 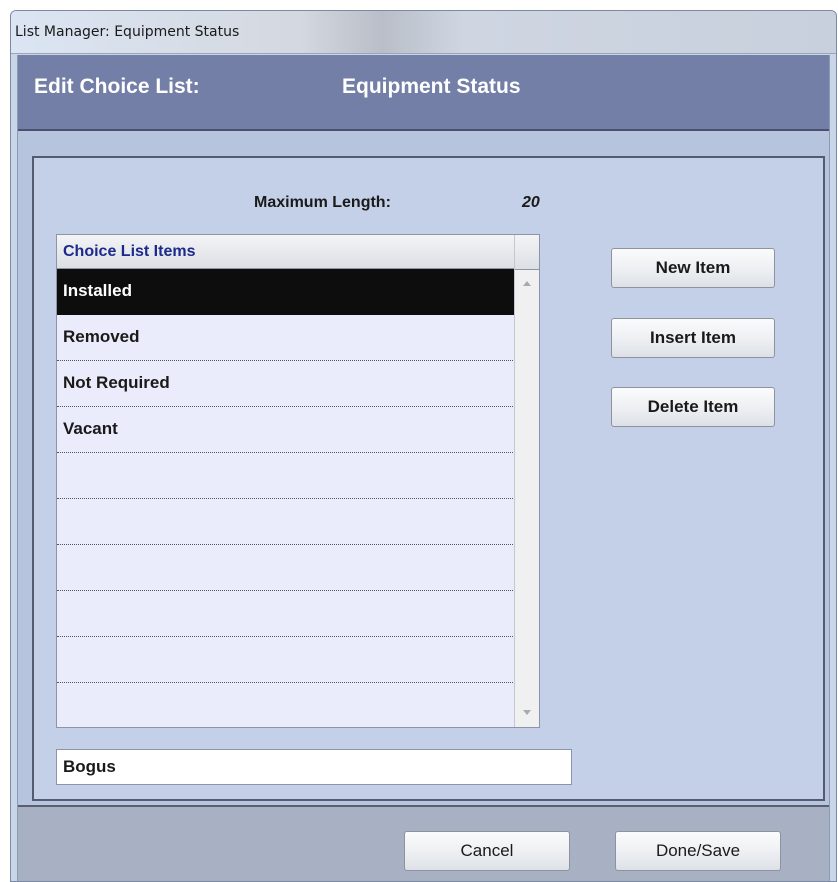 I want to click on dialog-header: Edit Choice List: Equipment Status, so click(x=423, y=93).